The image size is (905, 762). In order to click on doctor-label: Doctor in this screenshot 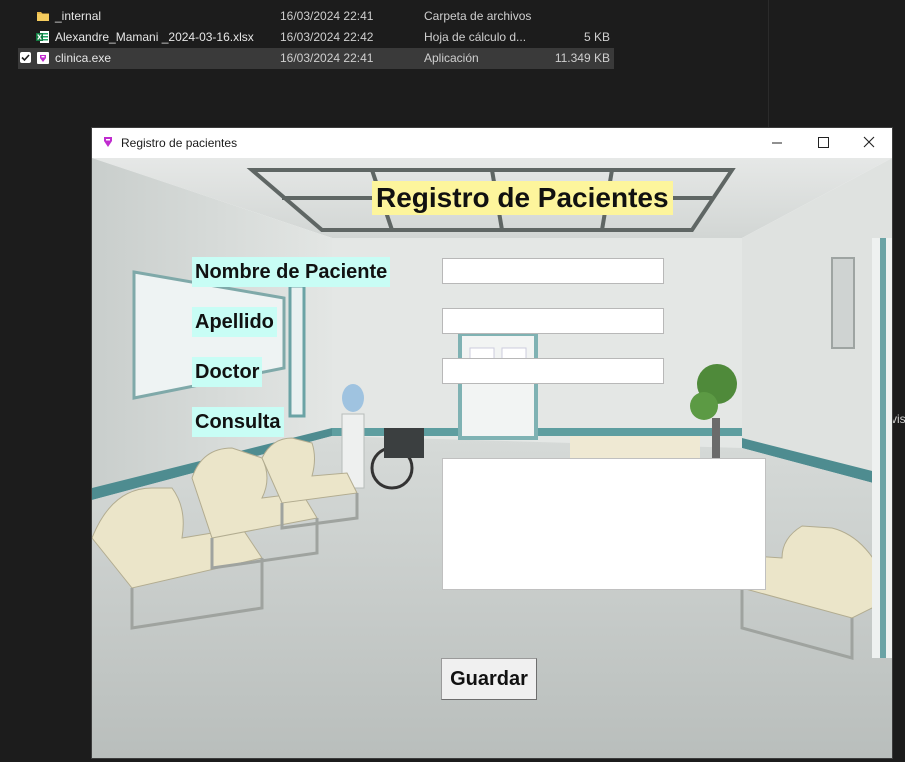, I will do `click(227, 372)`.